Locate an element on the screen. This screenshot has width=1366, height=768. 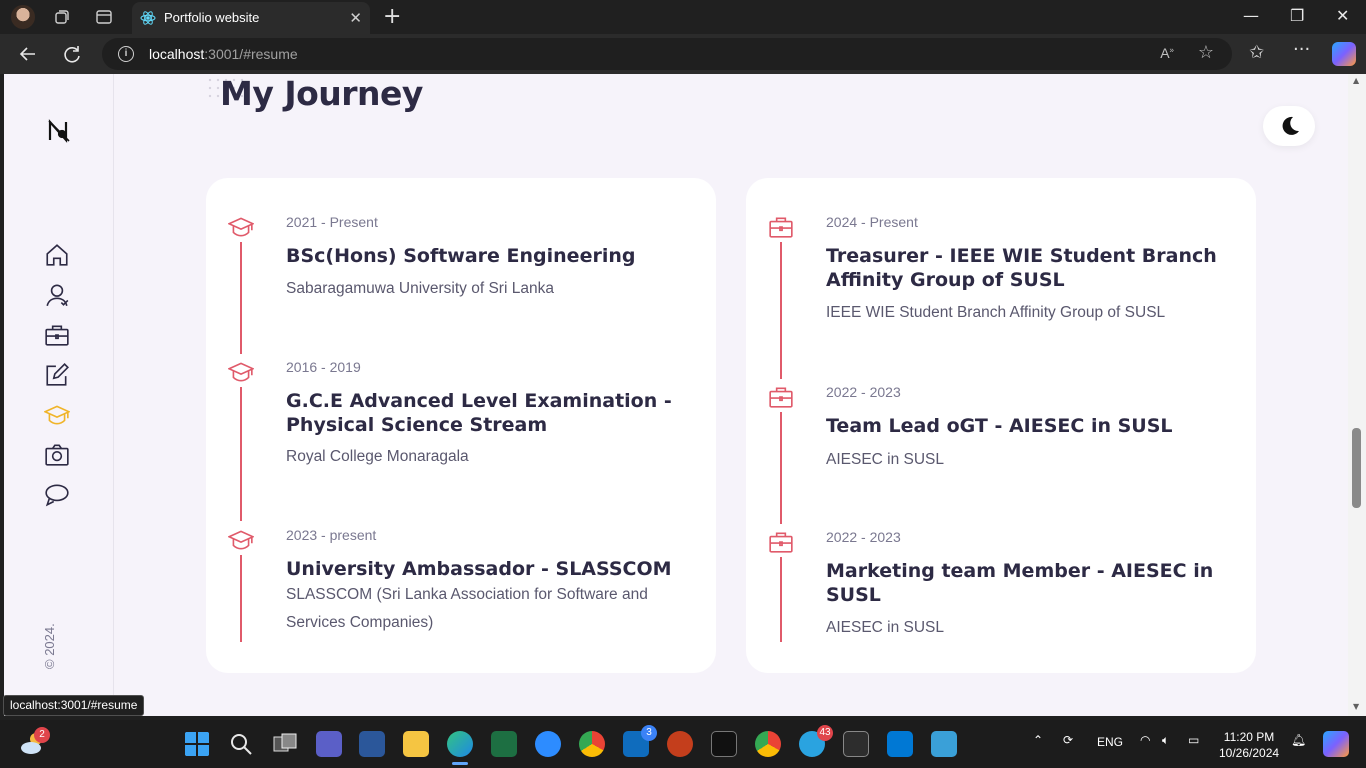
address-toolbar: i localhost:3001/#resume A» ☆ ✩ ··· is located at coordinates (683, 54).